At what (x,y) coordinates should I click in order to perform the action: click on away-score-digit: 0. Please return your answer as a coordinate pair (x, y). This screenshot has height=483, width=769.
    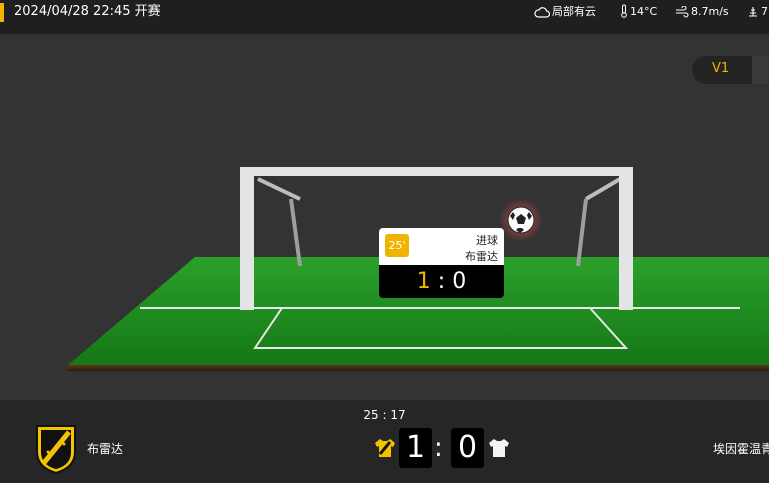
    Looking at the image, I should click on (467, 448).